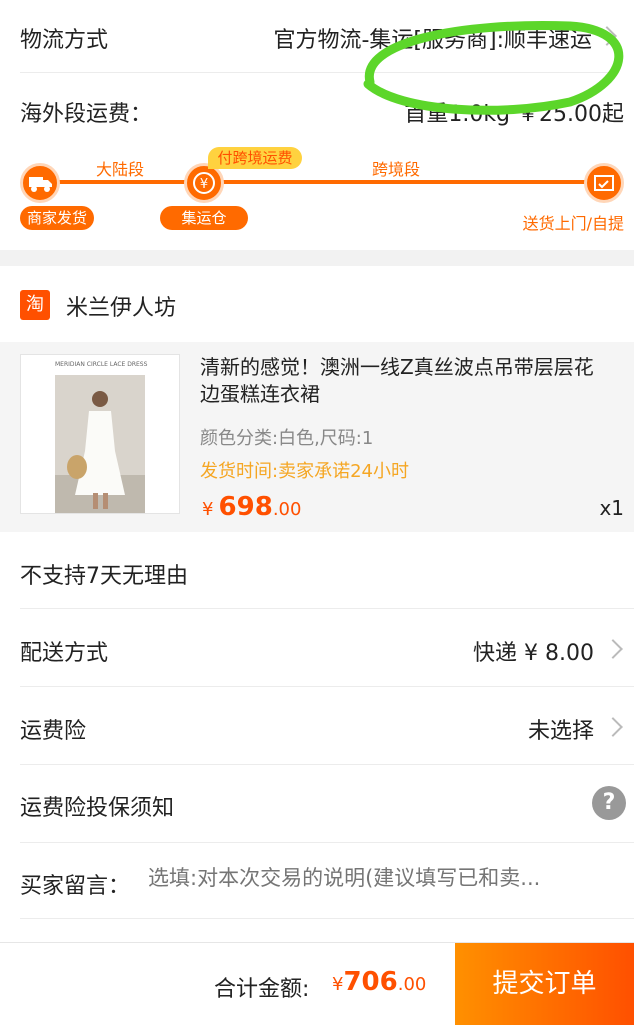 The height and width of the screenshot is (1025, 634). Describe the element at coordinates (86, 114) in the screenshot. I see `overseas-fee-label: 海外段运费：` at that location.